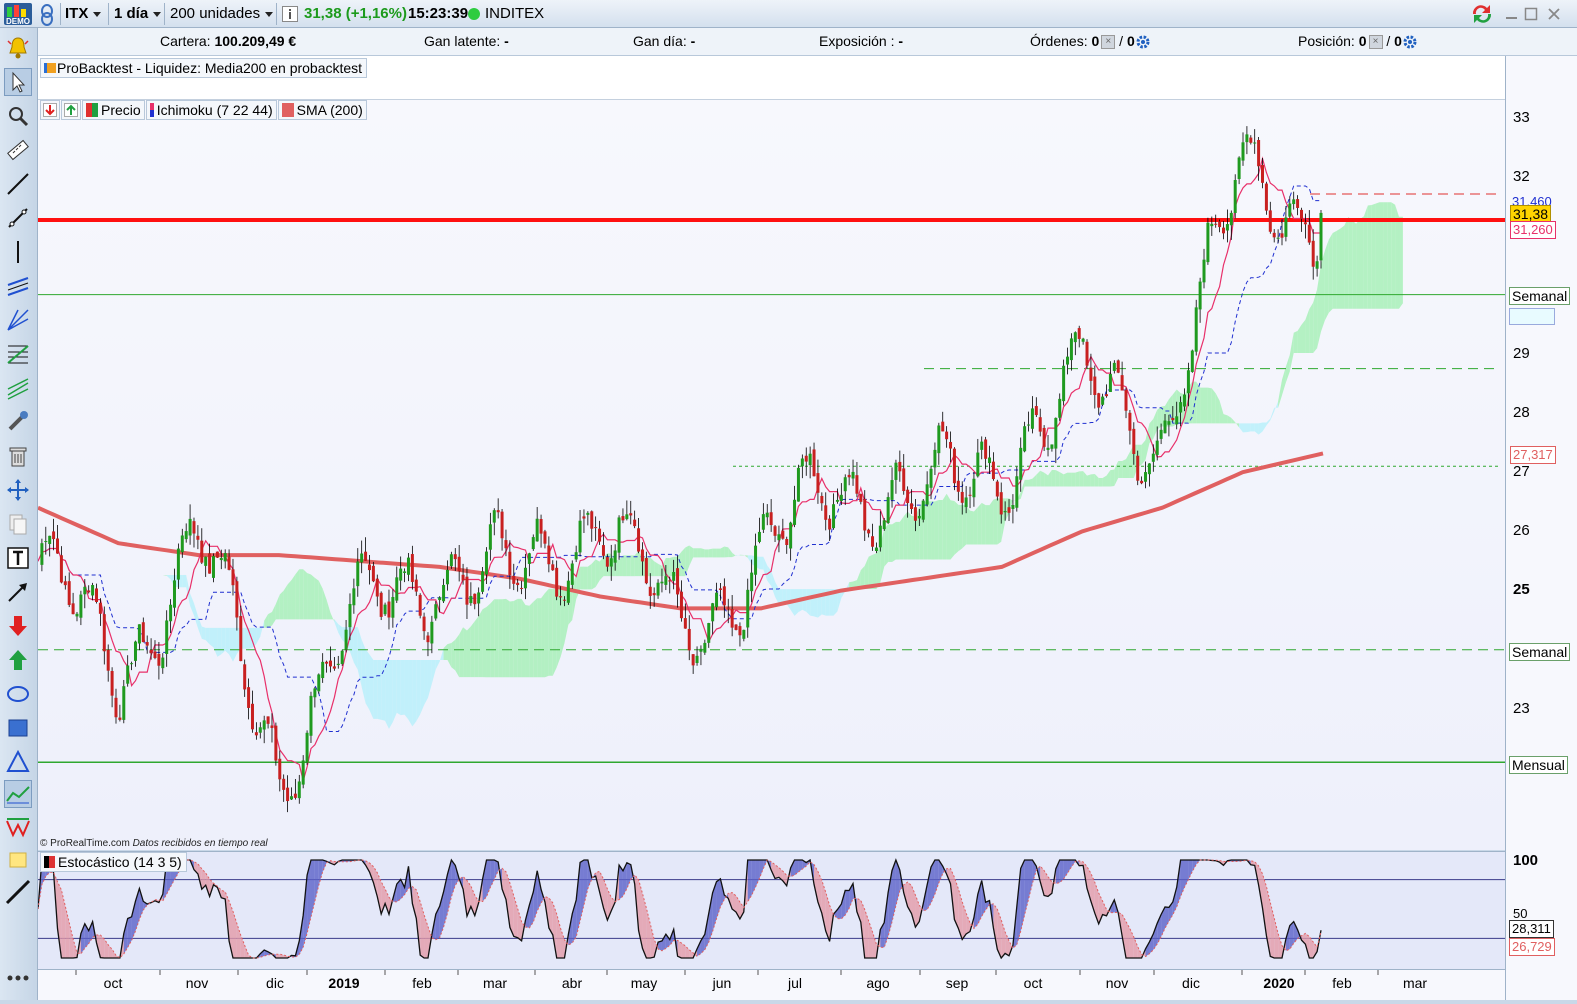 This screenshot has height=1004, width=1577. What do you see at coordinates (18, 694) in the screenshot?
I see `ellipse-icon` at bounding box center [18, 694].